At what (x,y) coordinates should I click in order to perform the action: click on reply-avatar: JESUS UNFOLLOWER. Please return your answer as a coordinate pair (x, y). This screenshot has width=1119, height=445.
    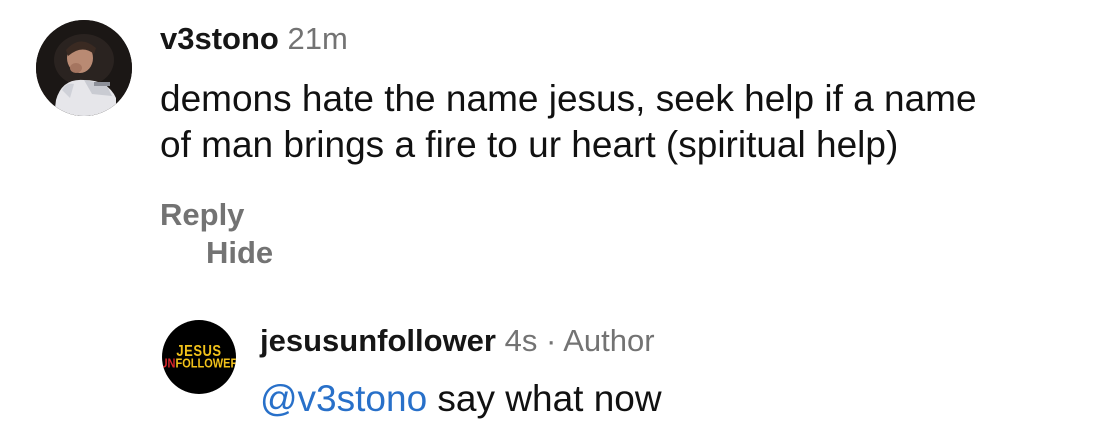
    Looking at the image, I should click on (199, 357).